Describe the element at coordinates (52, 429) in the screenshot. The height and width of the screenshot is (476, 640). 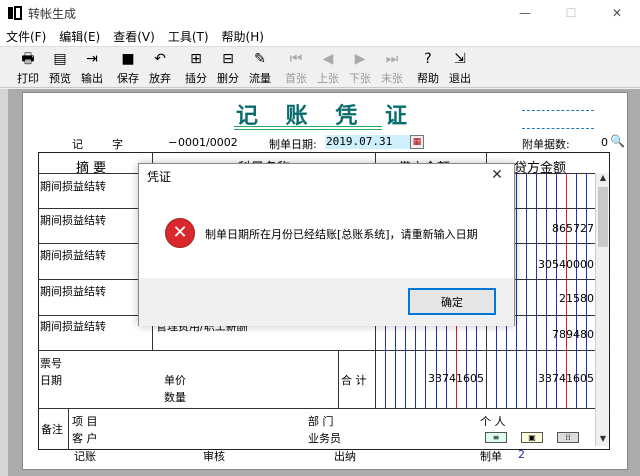
I see `notes-label: 备注` at that location.